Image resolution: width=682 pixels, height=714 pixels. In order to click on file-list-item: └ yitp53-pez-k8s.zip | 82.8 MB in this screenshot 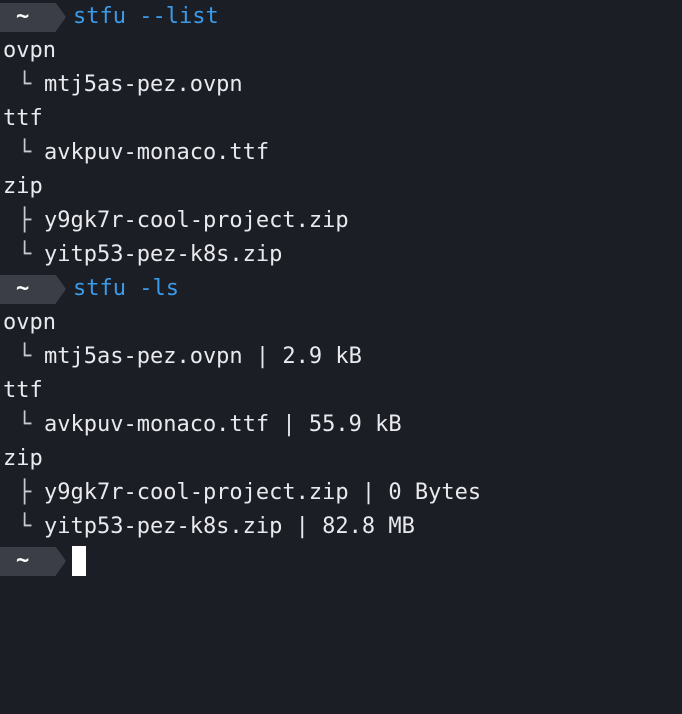, I will do `click(341, 527)`.